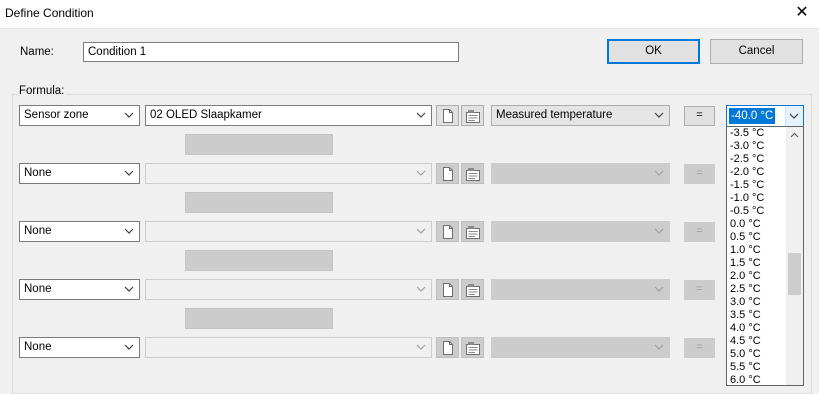 This screenshot has height=394, width=819. What do you see at coordinates (756, 302) in the screenshot?
I see `value-option: 3.0 °C` at bounding box center [756, 302].